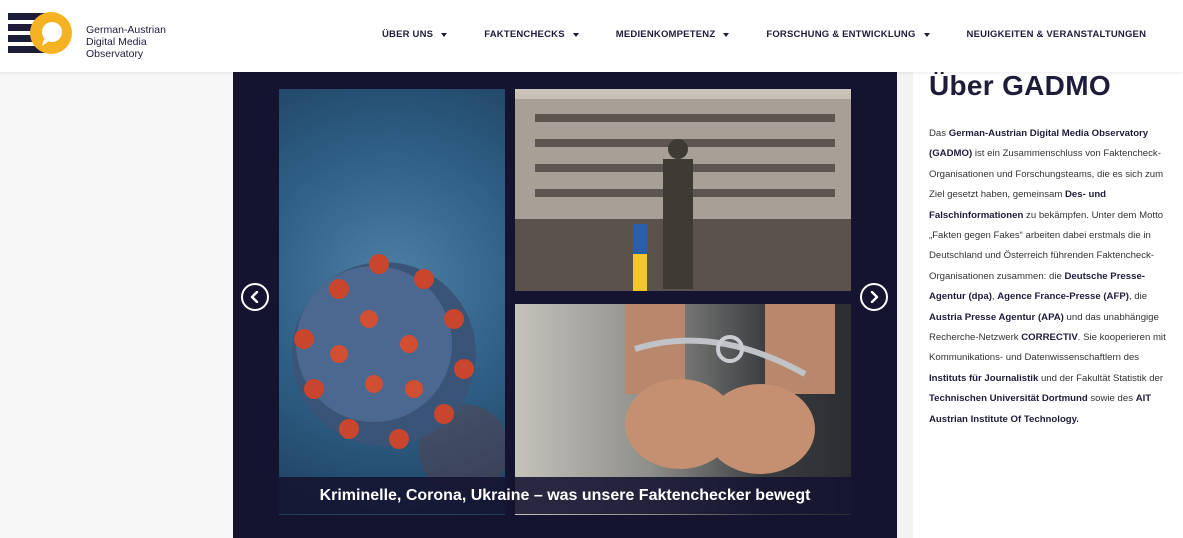  I want to click on para-bold-tu-dortmund: Technischen Universität Dortmund, so click(1008, 399).